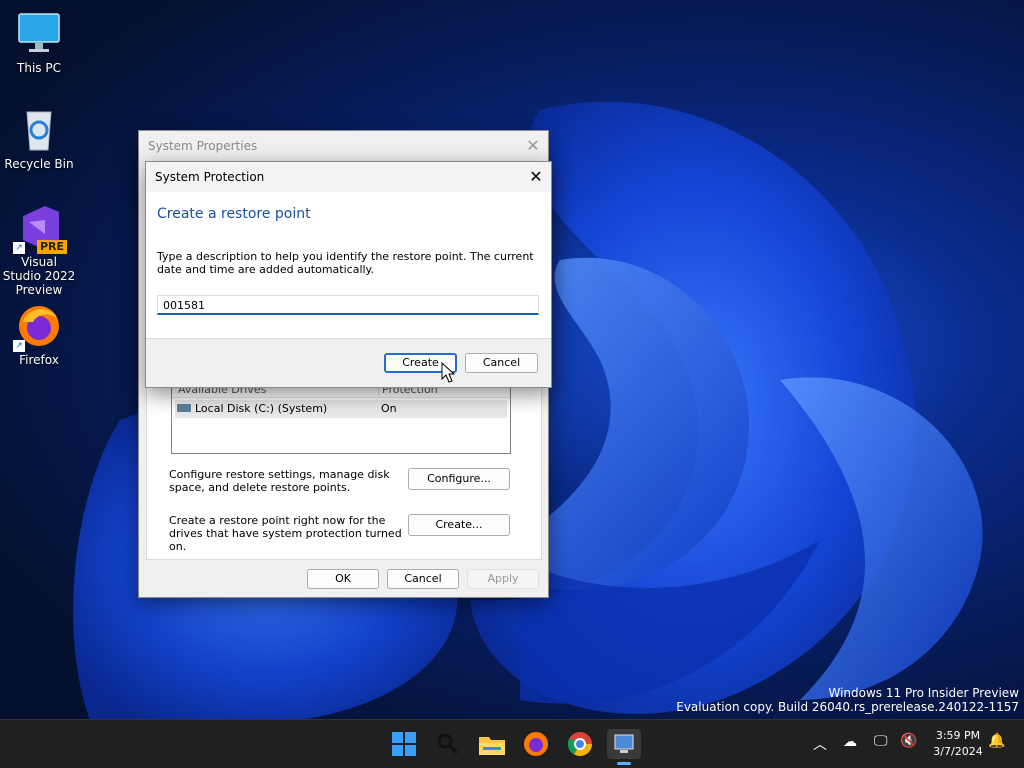 This screenshot has height=768, width=1024. I want to click on clock-date: 3/7/2024, so click(958, 751).